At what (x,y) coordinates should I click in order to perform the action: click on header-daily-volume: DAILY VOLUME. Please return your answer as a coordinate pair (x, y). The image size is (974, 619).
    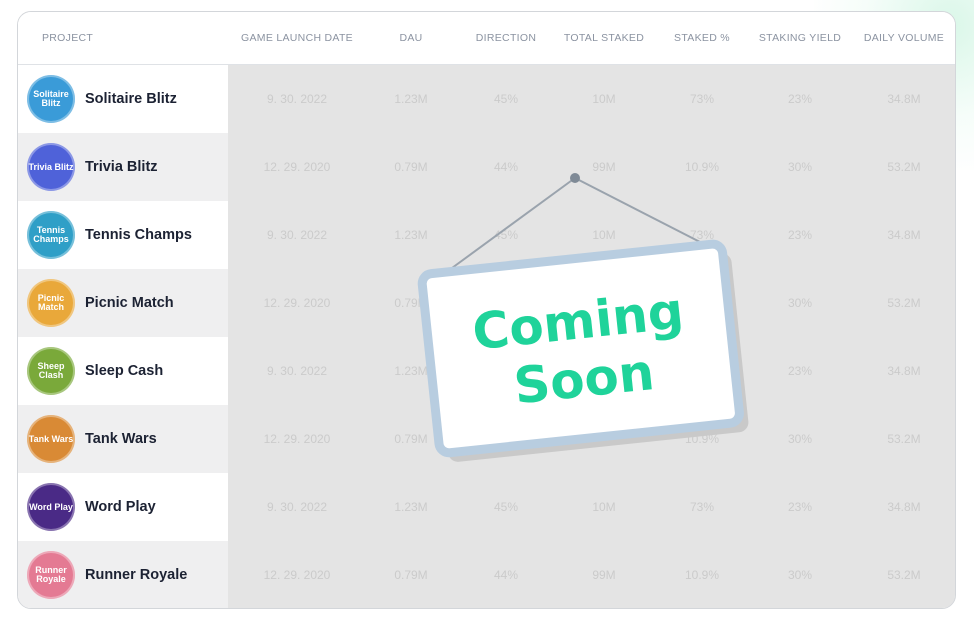
    Looking at the image, I should click on (904, 38).